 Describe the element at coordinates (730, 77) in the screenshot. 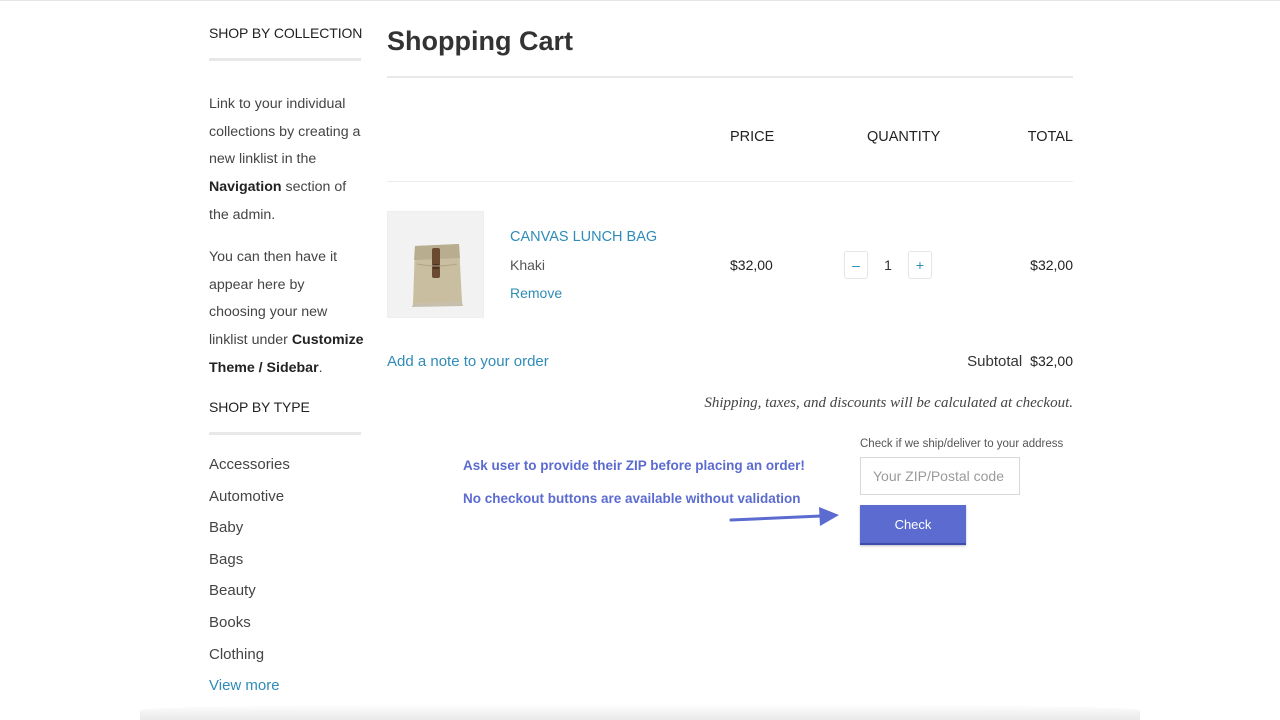

I see `title-divider` at that location.